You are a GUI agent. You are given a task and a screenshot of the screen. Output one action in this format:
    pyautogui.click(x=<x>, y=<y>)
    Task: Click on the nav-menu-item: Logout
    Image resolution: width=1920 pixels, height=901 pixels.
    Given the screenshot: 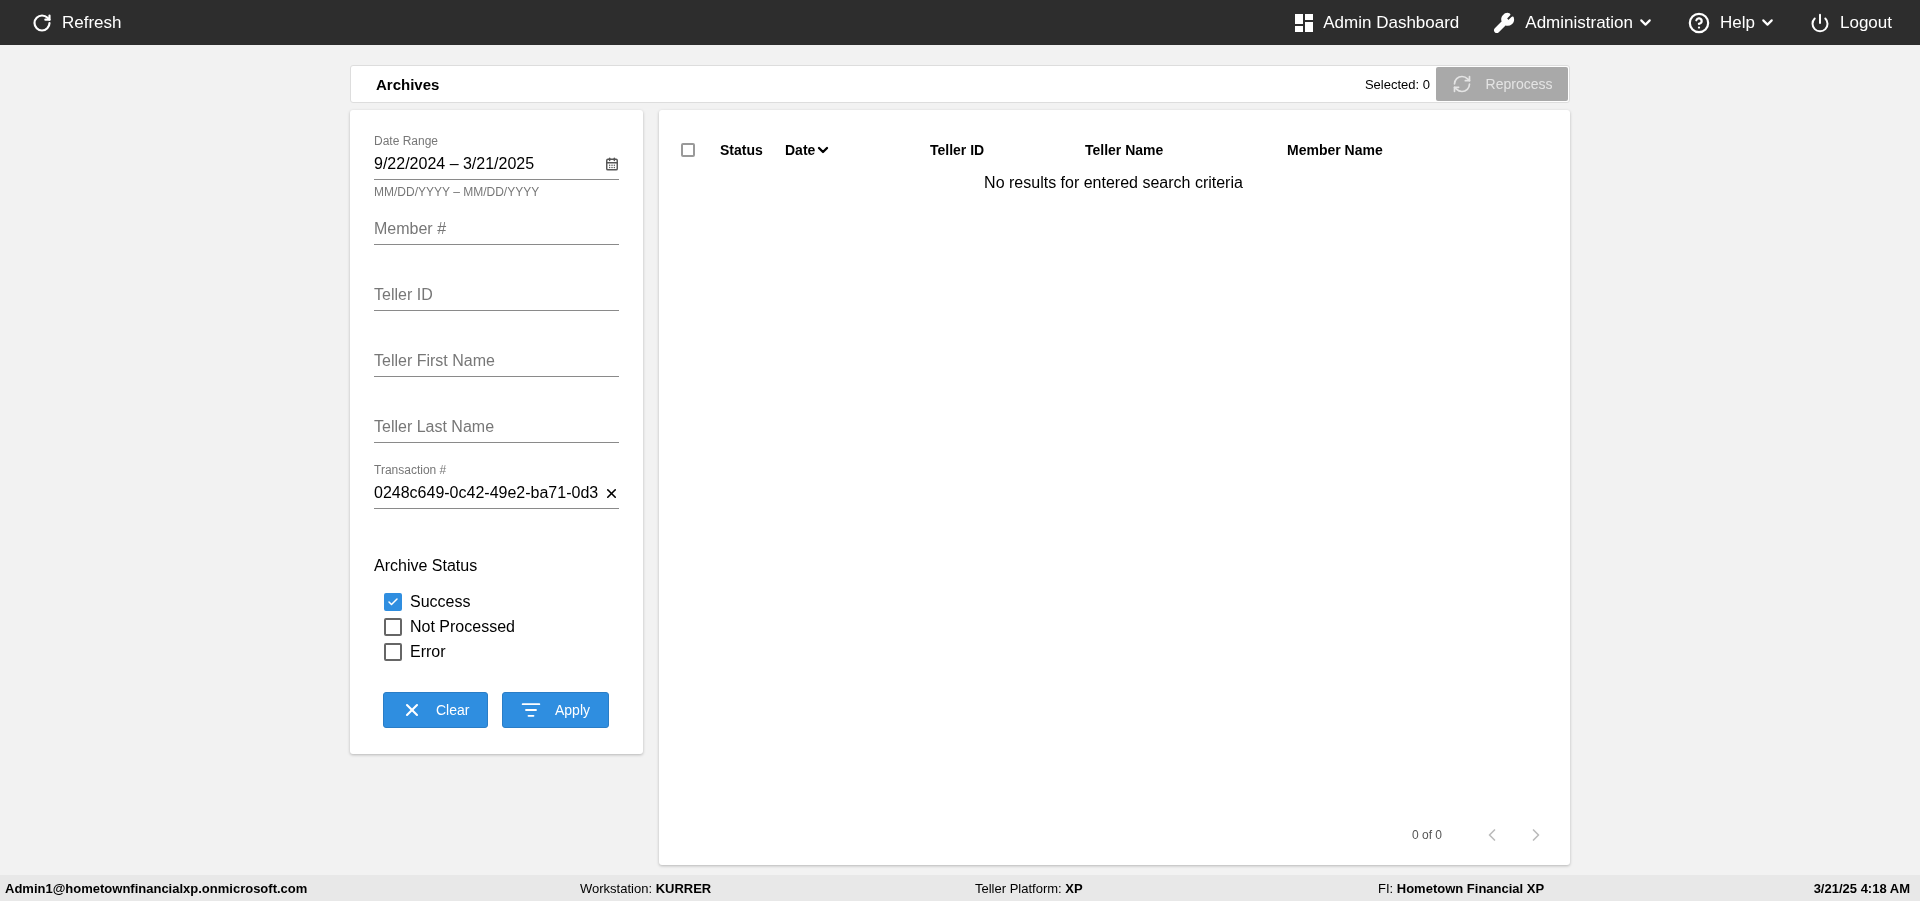 What is the action you would take?
    pyautogui.click(x=1851, y=22)
    